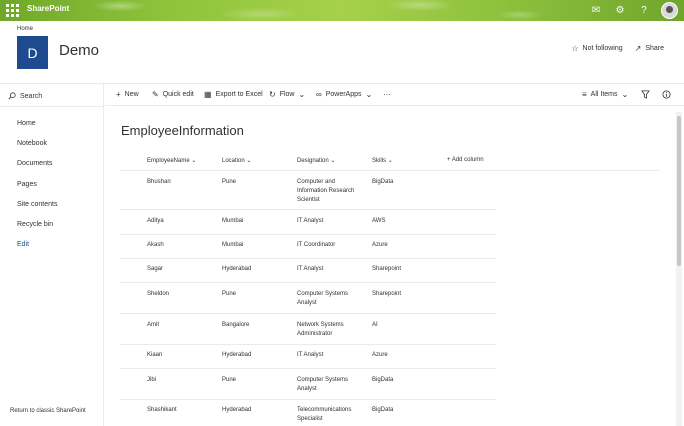  Describe the element at coordinates (155, 221) in the screenshot. I see `cell-employee-name: Aditya` at that location.